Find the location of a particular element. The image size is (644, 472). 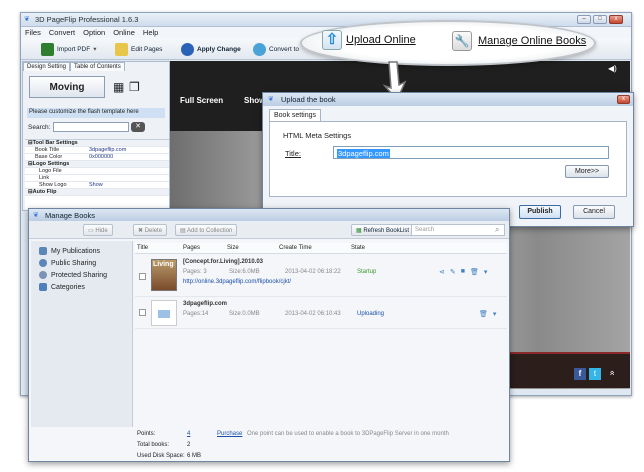

edit-icon: ✎ is located at coordinates (453, 272).